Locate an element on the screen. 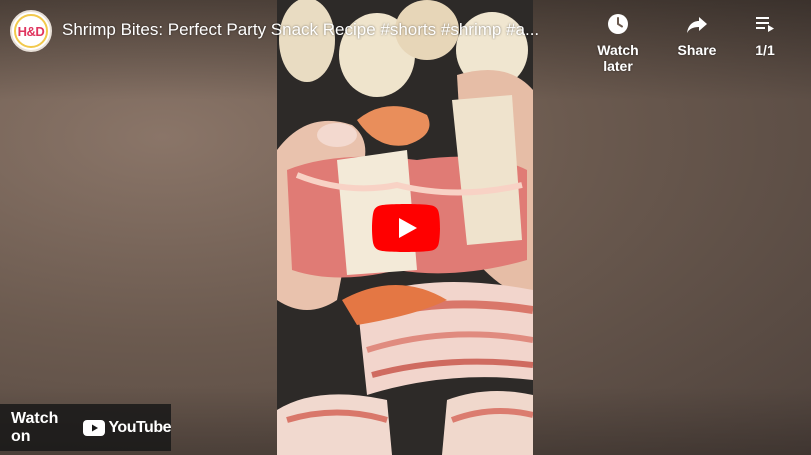 The width and height of the screenshot is (811, 455). share-arrow-icon is located at coordinates (697, 25).